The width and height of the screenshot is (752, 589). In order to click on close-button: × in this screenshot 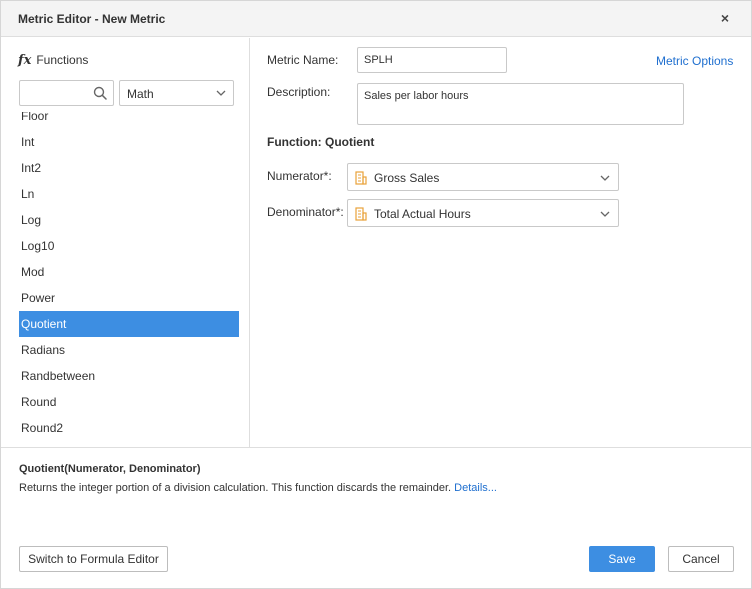, I will do `click(725, 18)`.